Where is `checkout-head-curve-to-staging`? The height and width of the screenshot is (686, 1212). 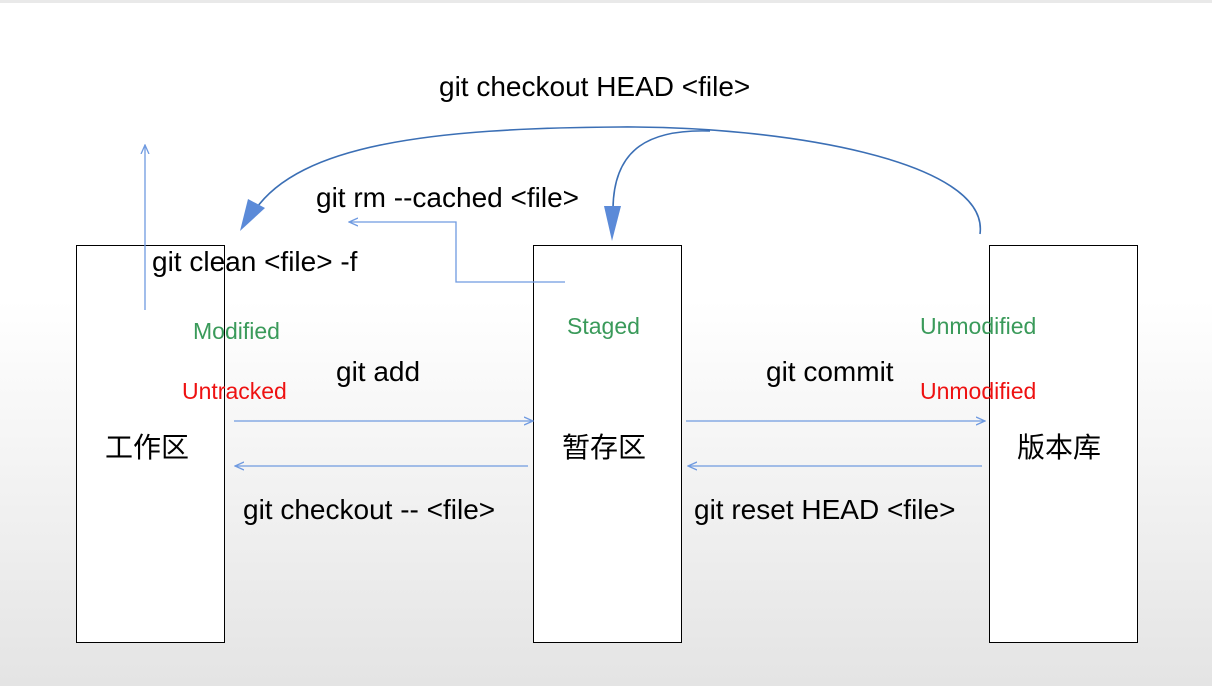
checkout-head-curve-to-staging is located at coordinates (661, 169).